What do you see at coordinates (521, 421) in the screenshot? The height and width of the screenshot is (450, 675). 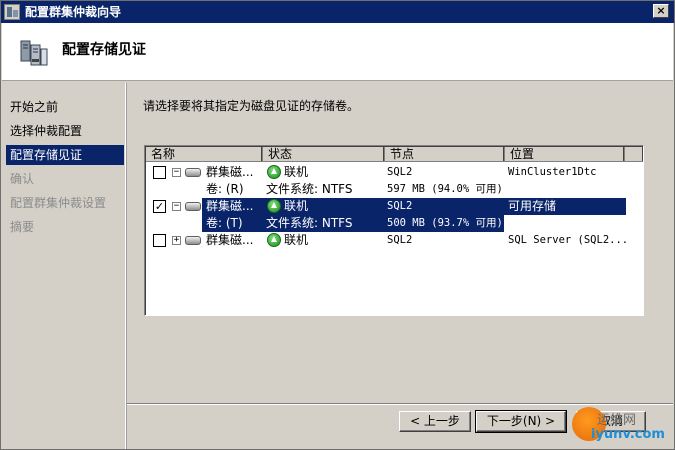 I see `next-button: 下一步(N) >` at bounding box center [521, 421].